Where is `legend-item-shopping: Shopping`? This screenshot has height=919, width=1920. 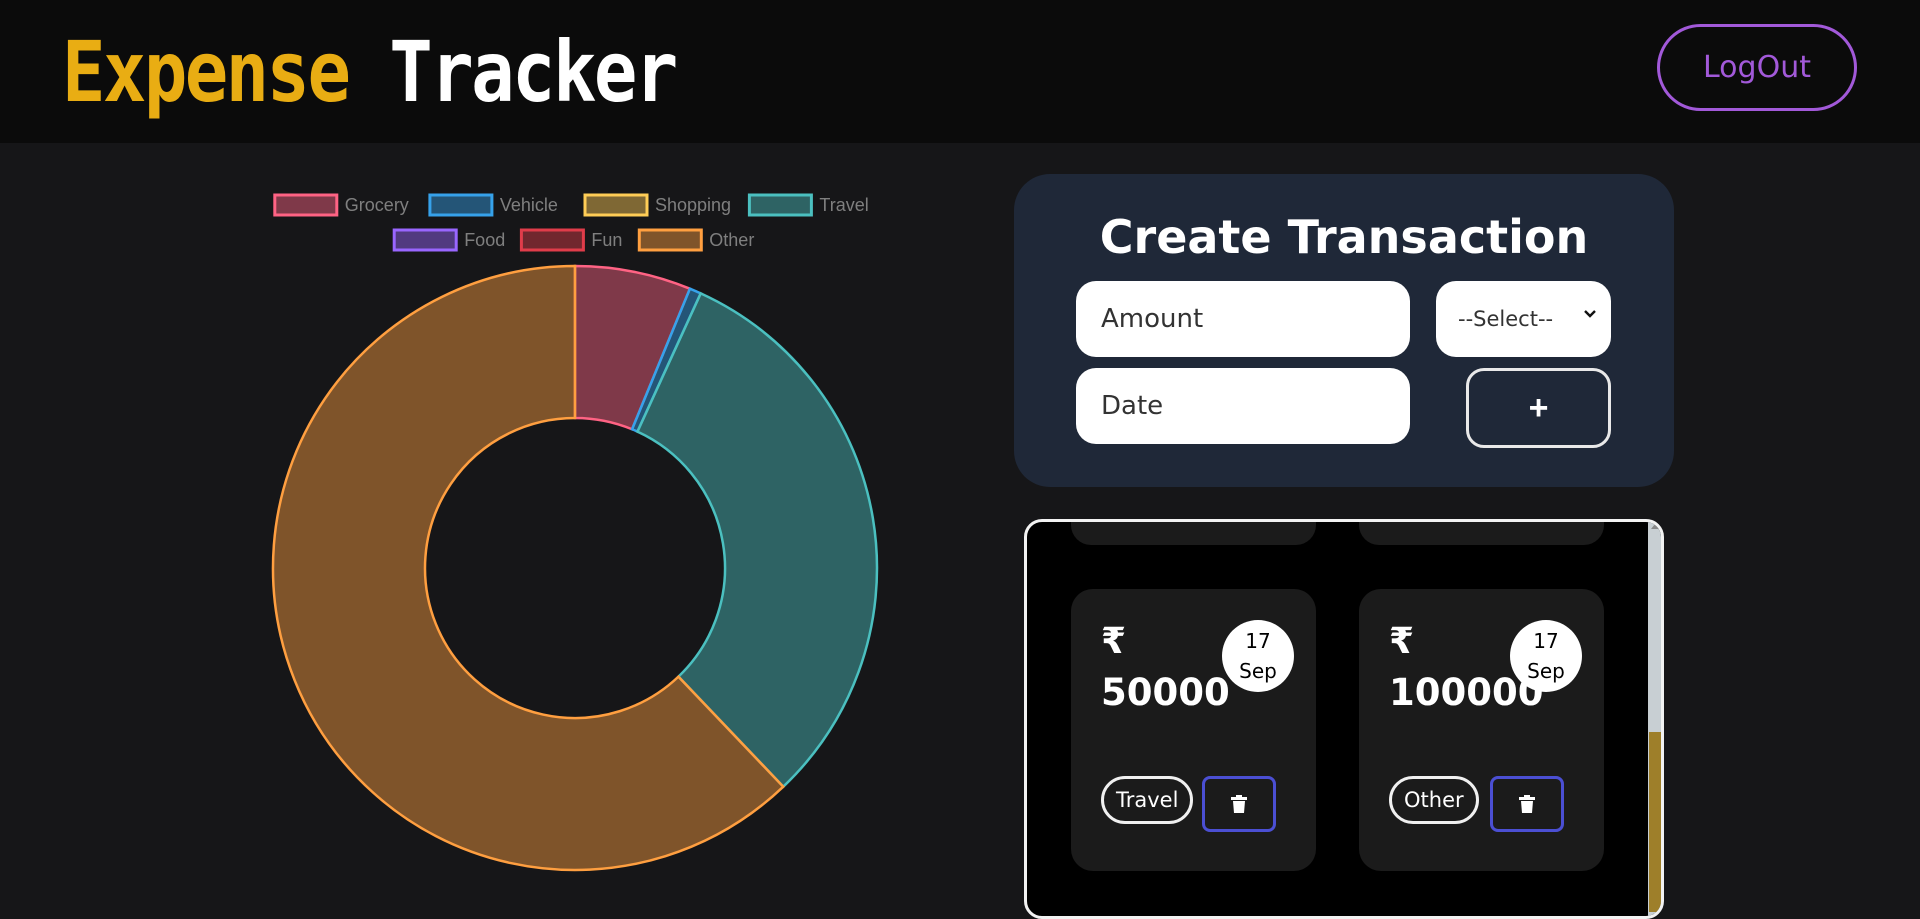 legend-item-shopping: Shopping is located at coordinates (657, 205).